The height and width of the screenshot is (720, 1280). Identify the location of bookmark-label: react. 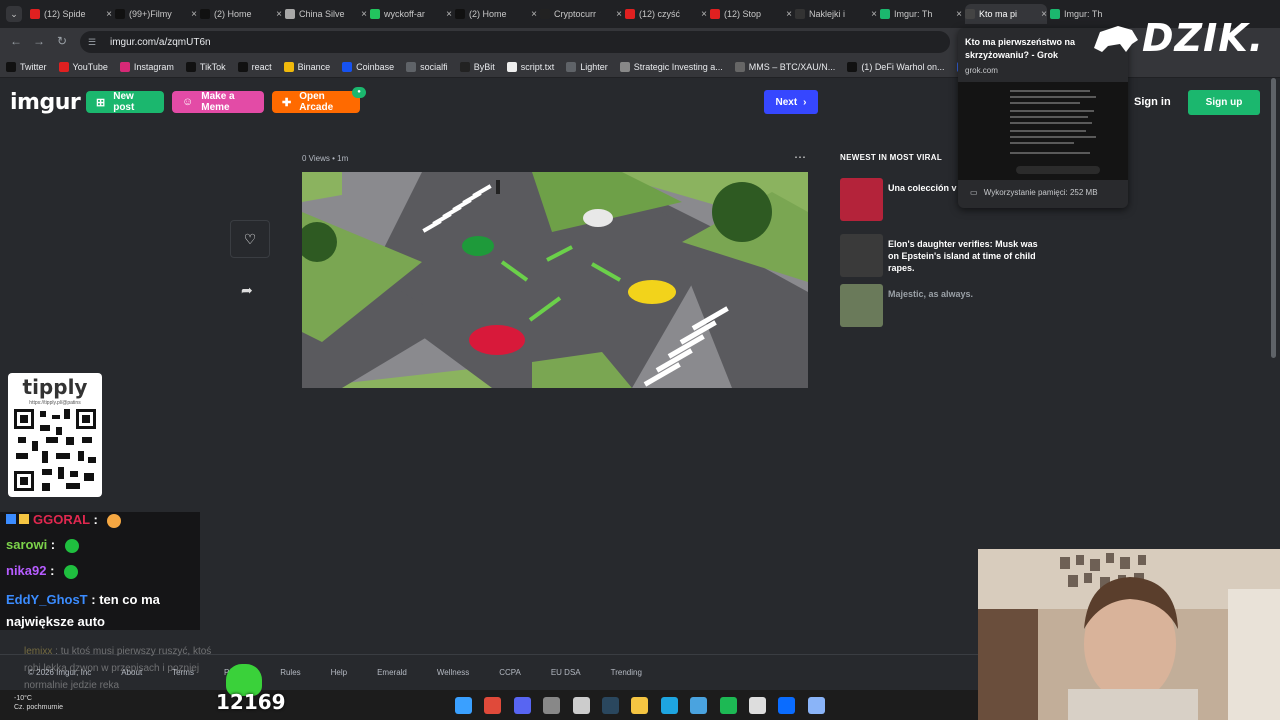
(261, 66).